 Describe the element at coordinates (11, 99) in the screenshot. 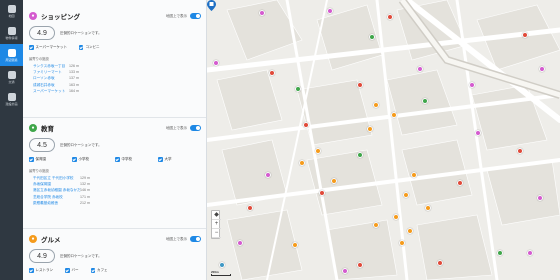

I see `rail-item-construction: 建設計画` at that location.